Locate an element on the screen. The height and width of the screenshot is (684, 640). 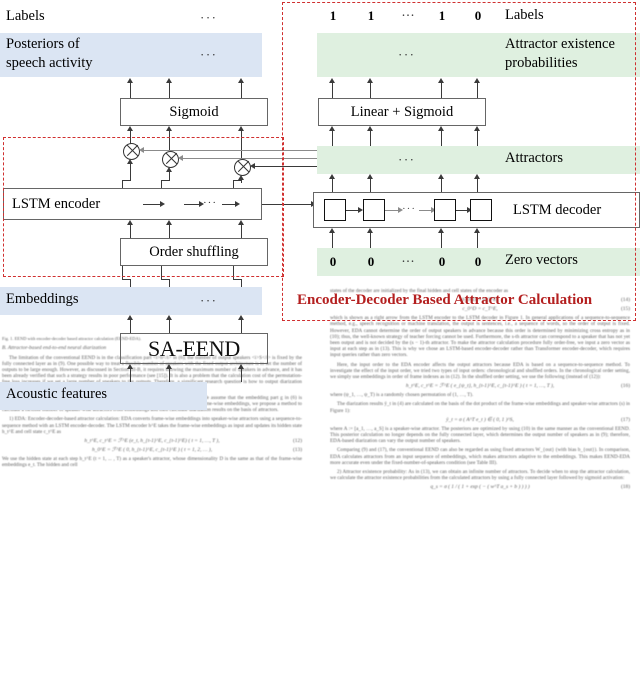
sa-eend-label: SA-EEND is located at coordinates (193, 348).